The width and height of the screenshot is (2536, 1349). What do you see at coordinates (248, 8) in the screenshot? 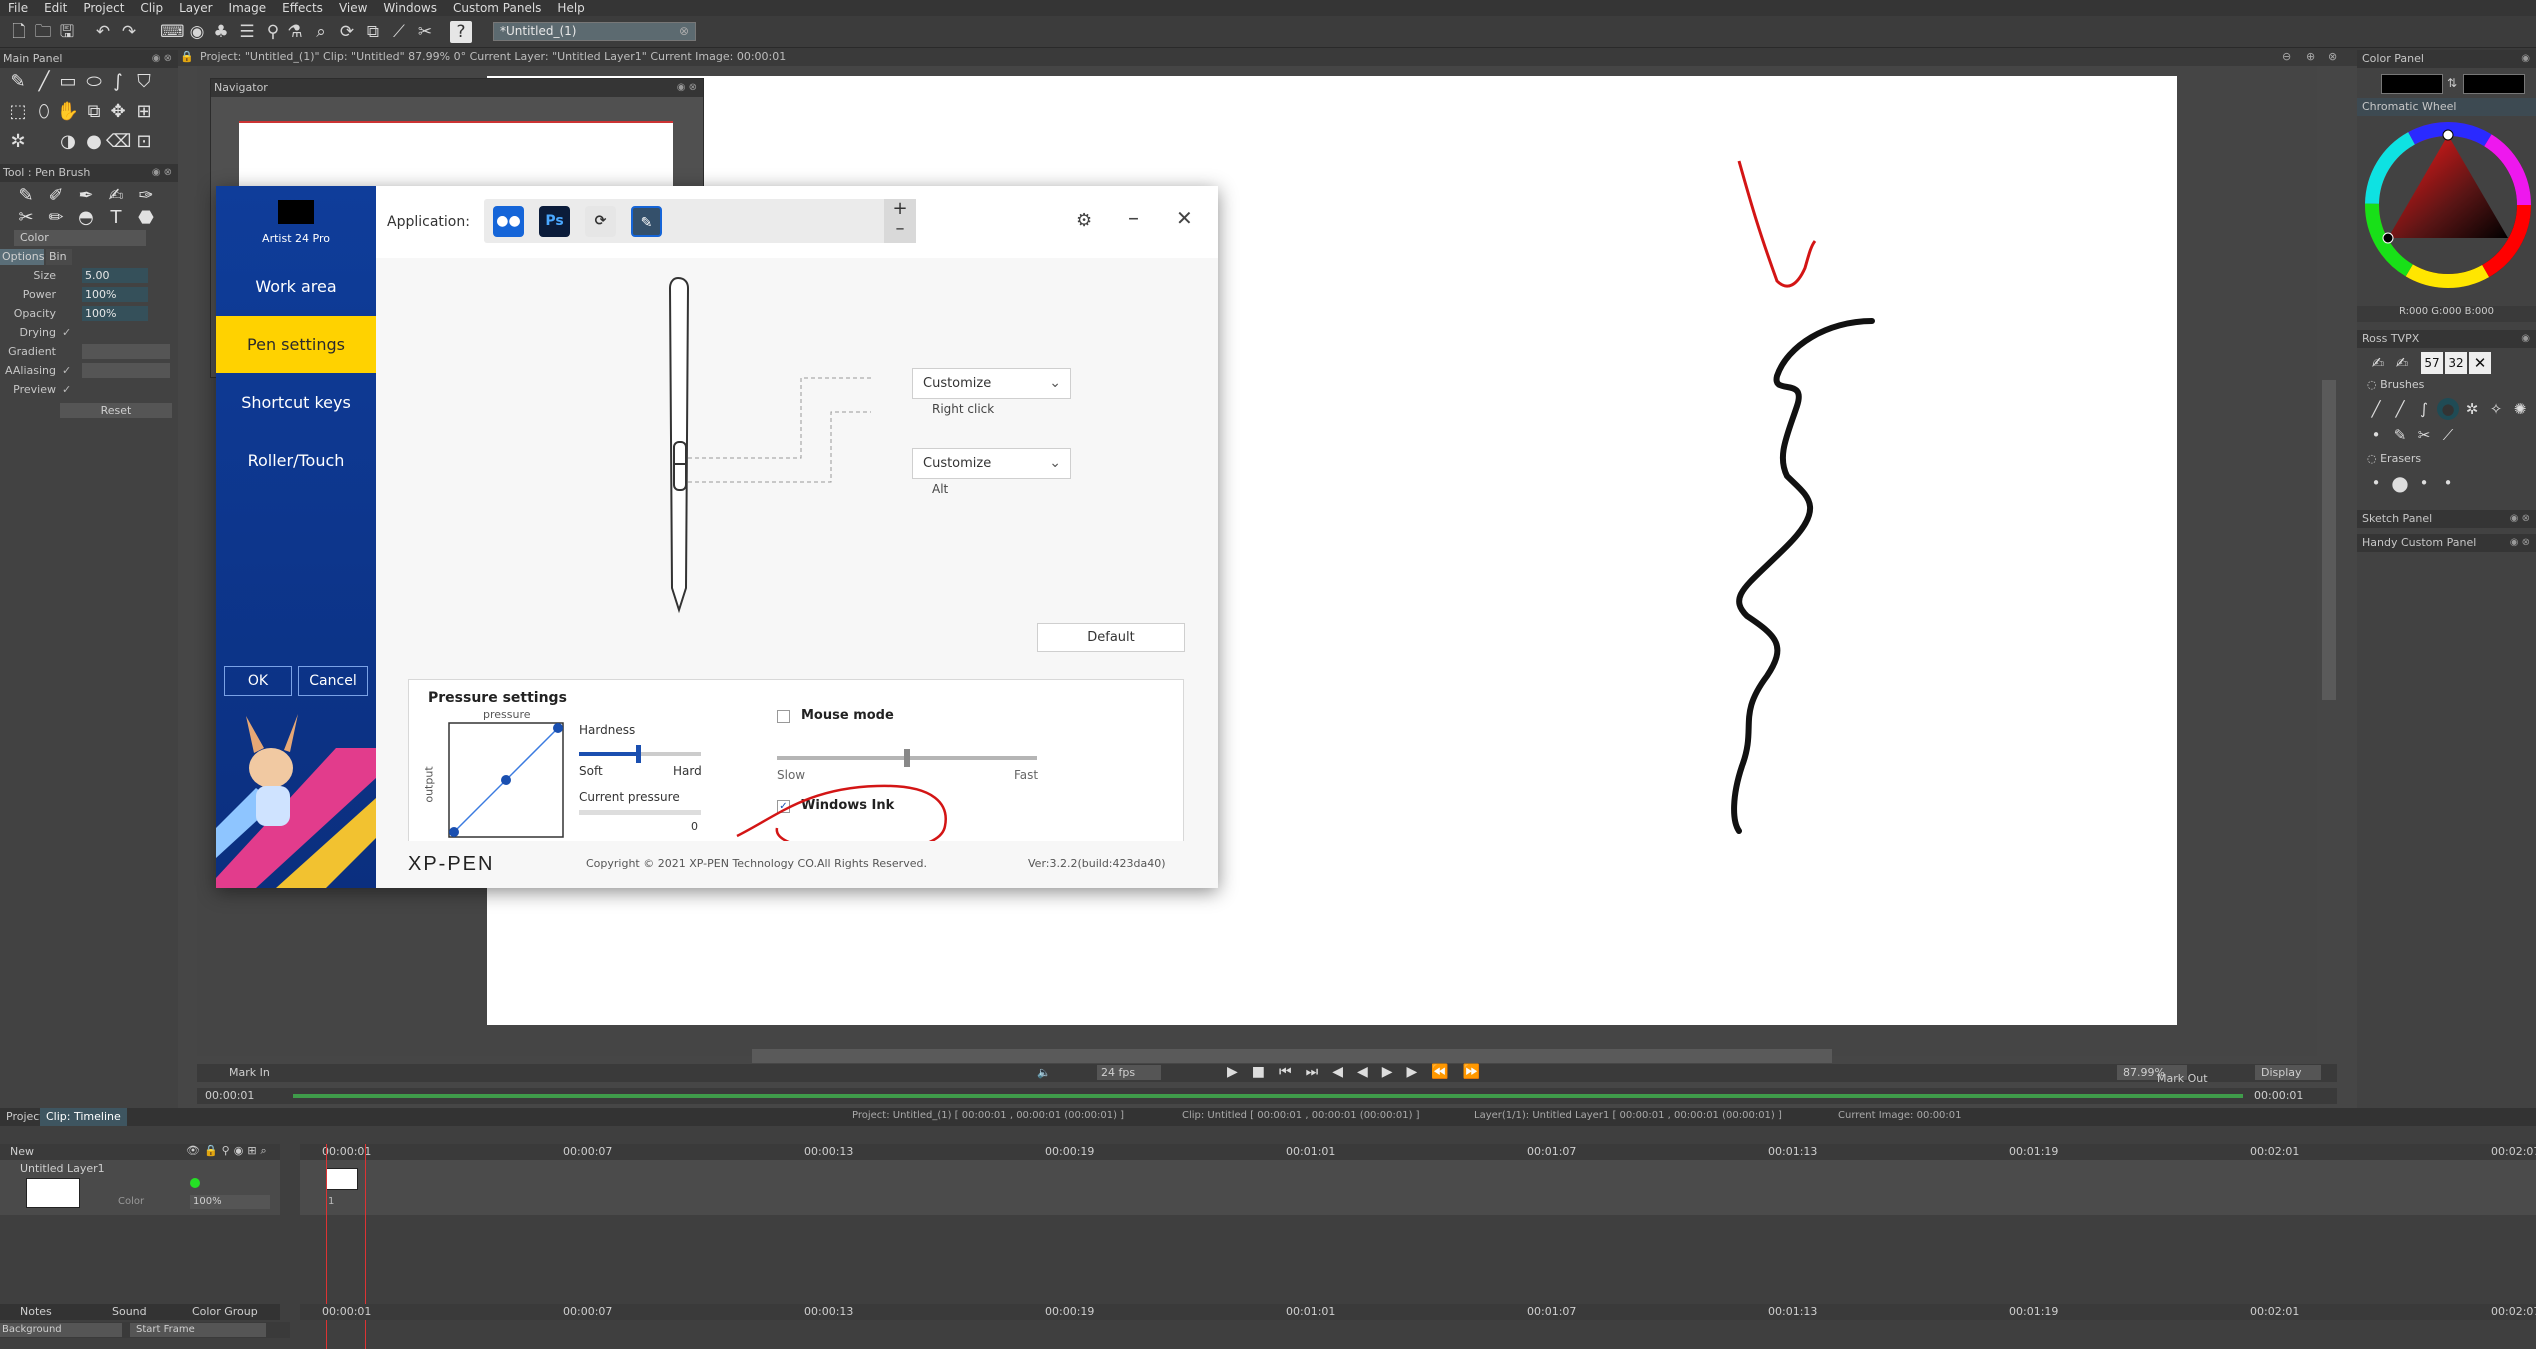
I see `menu-item-image: Image` at bounding box center [248, 8].